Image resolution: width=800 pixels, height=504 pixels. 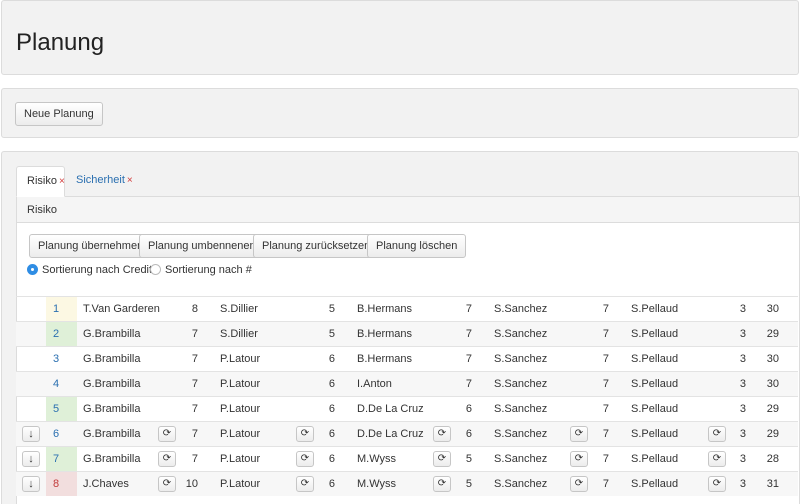 I want to click on sort-by-credits-radio: Sortierung nach Credits, so click(x=92, y=270).